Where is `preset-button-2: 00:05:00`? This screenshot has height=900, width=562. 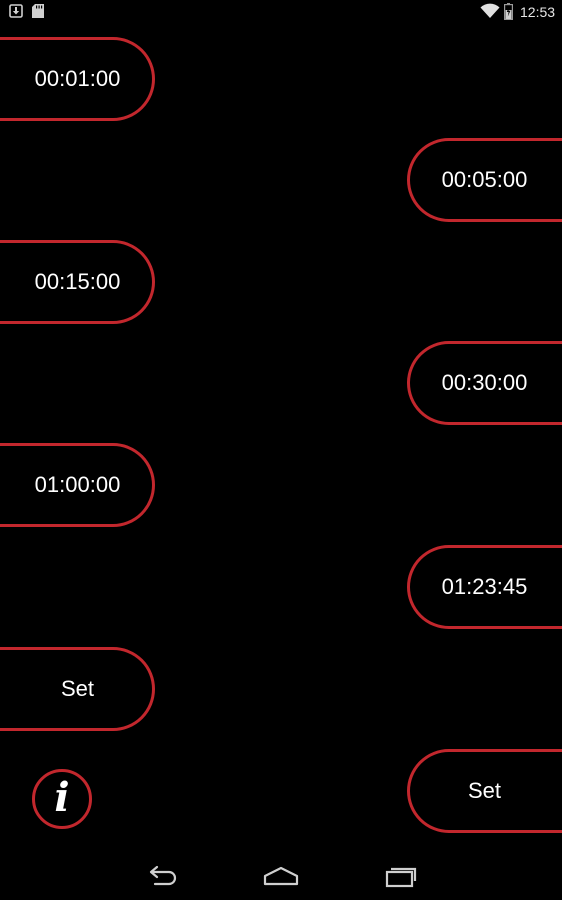 preset-button-2: 00:05:00 is located at coordinates (484, 180).